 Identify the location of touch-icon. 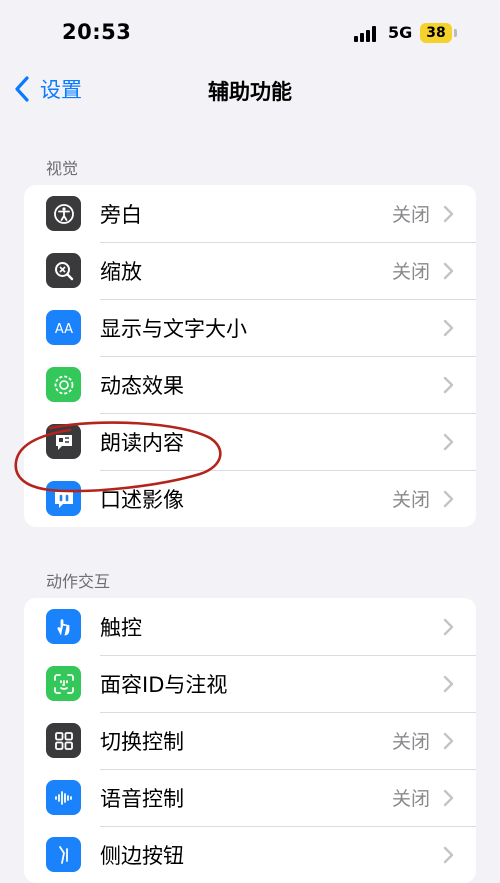
(63, 626).